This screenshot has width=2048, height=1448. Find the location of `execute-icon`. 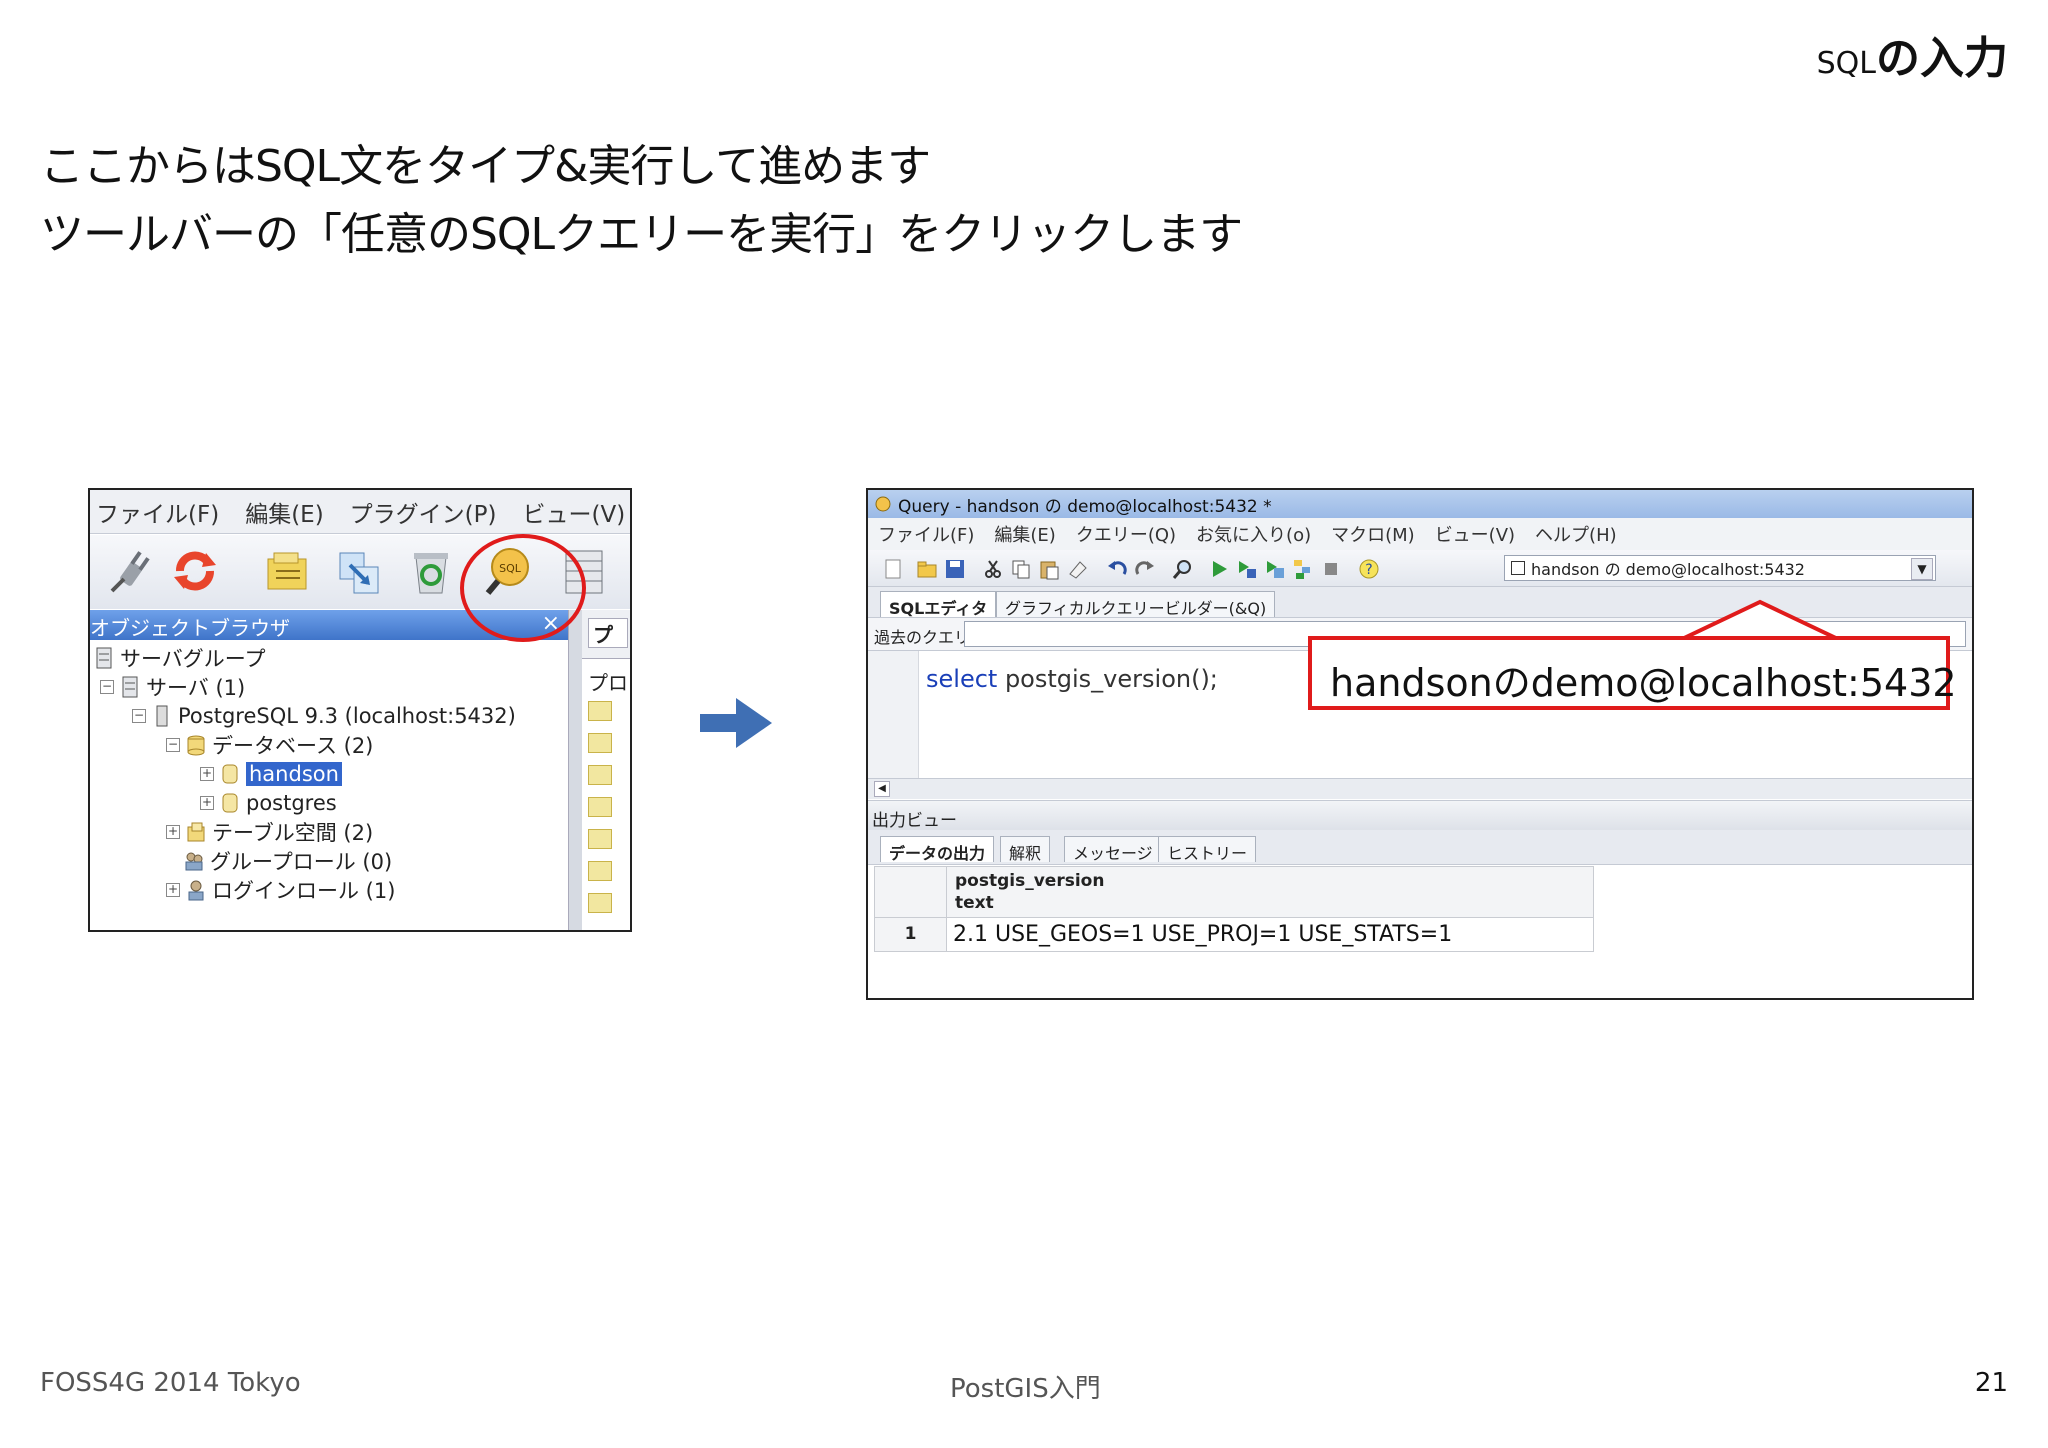

execute-icon is located at coordinates (1219, 569).